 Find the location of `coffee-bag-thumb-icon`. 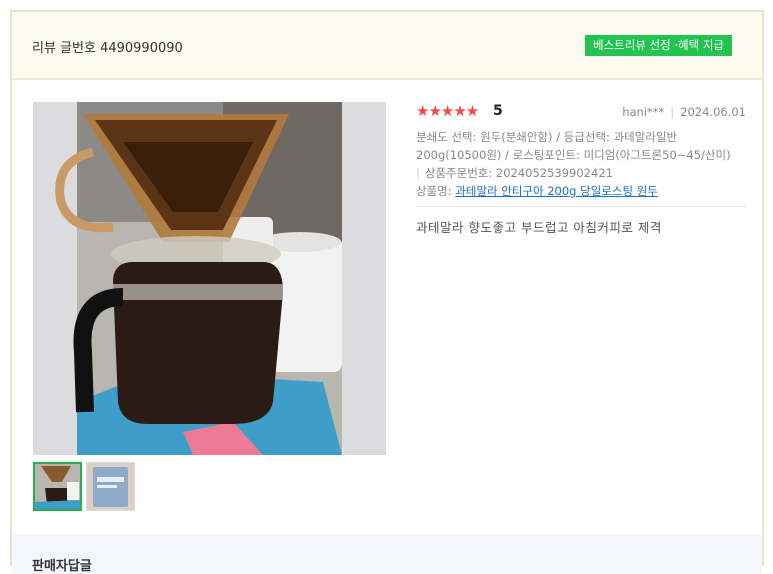

coffee-bag-thumb-icon is located at coordinates (110, 486).